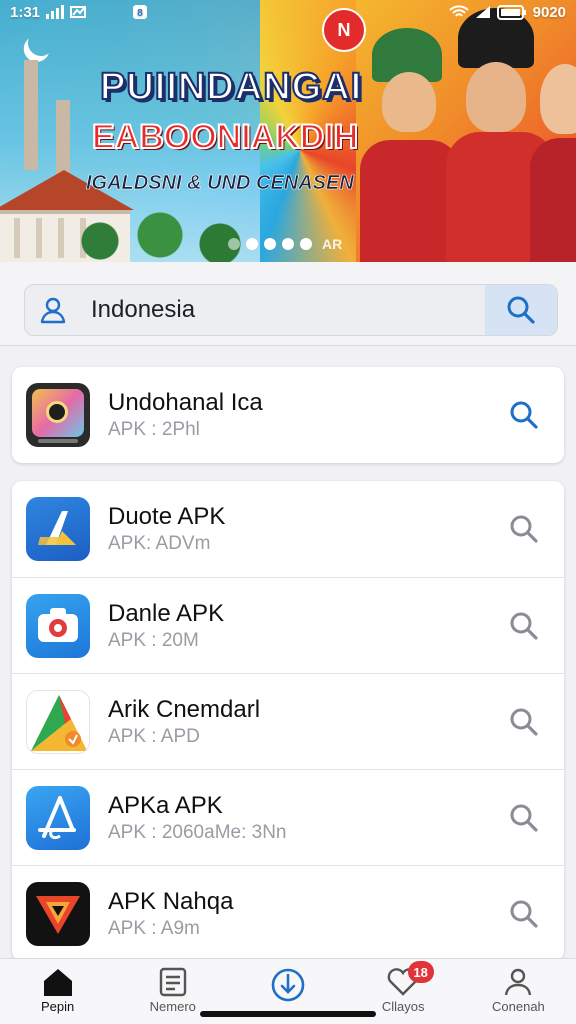 The image size is (576, 1024). Describe the element at coordinates (301, 529) in the screenshot. I see `app-text: Duote APK APK: ADVm` at that location.